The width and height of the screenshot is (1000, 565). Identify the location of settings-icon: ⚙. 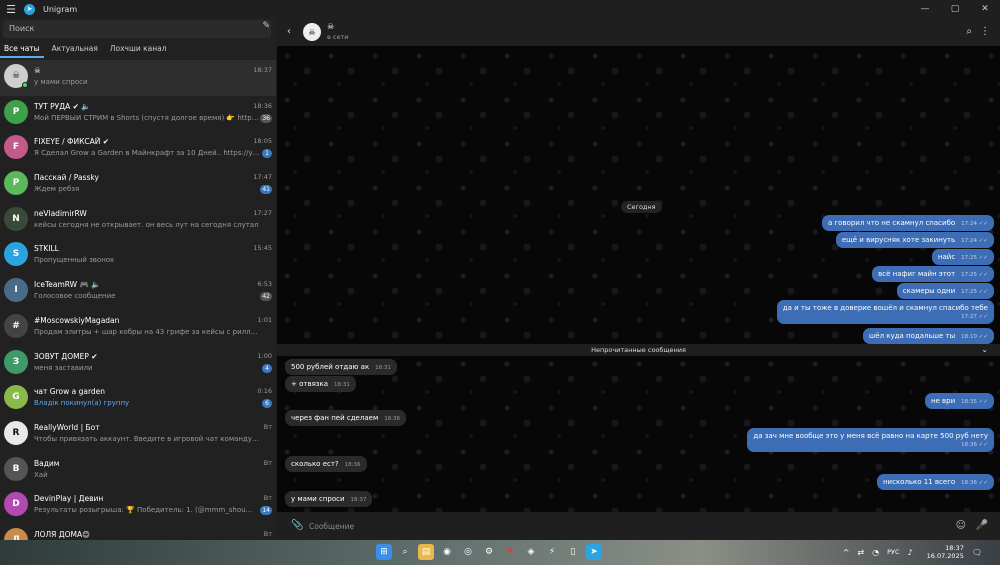
(489, 552).